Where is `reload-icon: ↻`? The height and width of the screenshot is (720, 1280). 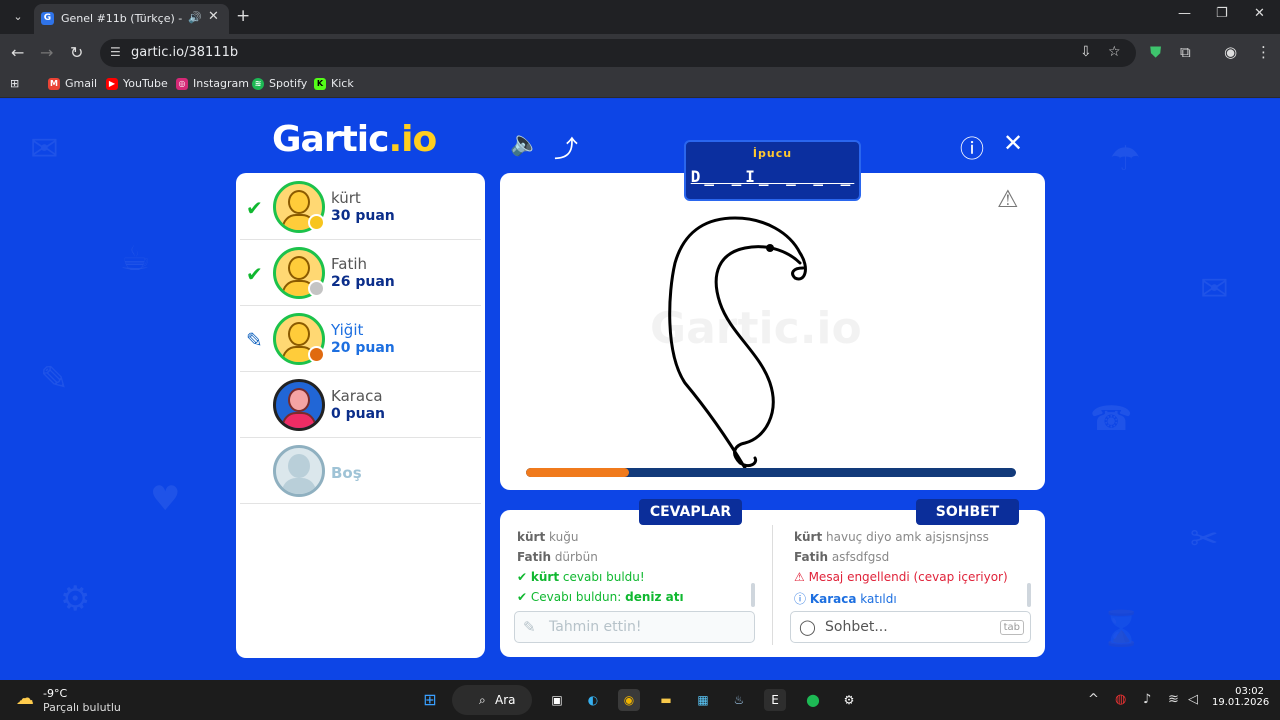
reload-icon: ↻ is located at coordinates (76, 52).